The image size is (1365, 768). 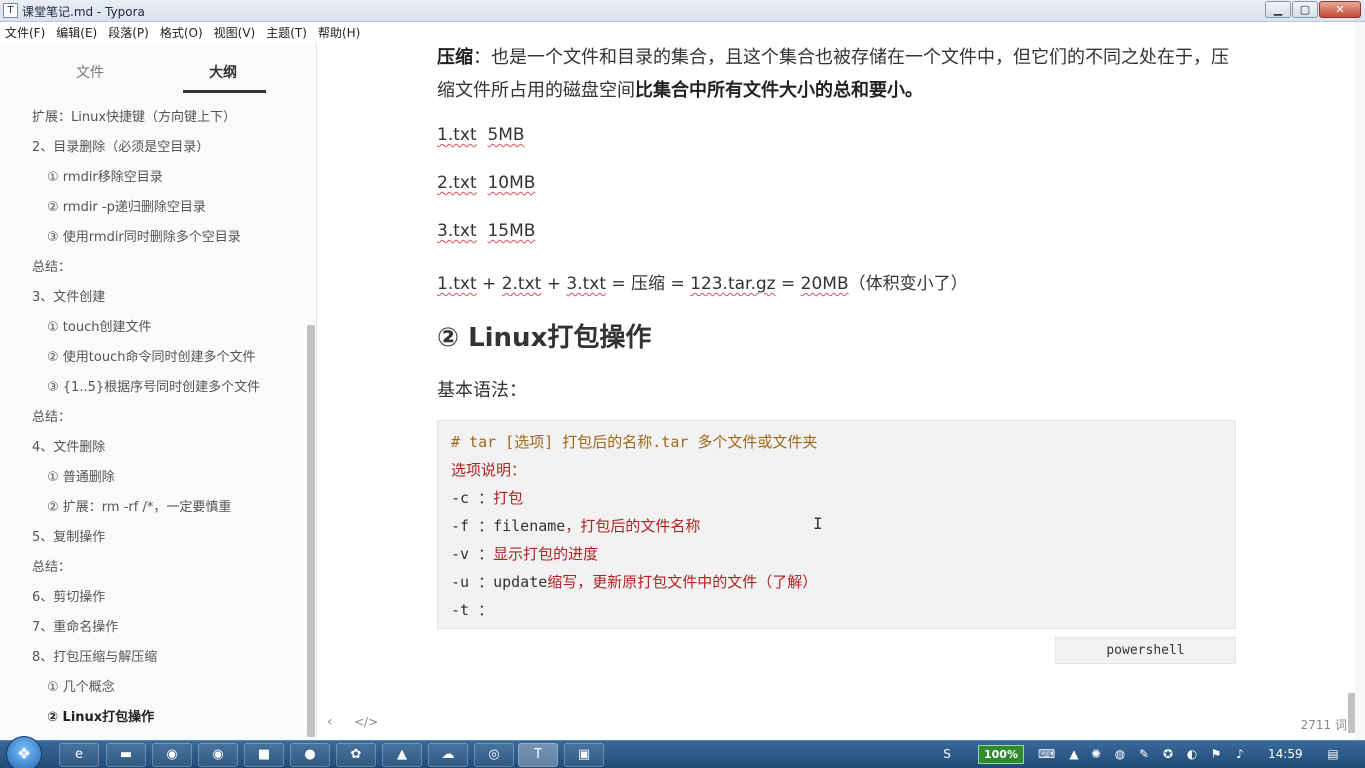 I want to click on outline-item: ② rmdir -p递归删除空目录, so click(x=150, y=208).